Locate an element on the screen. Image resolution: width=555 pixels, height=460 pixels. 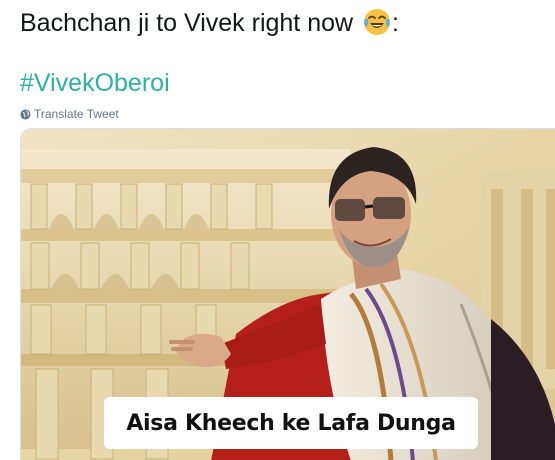
hashtag-link: #VivekOberoi is located at coordinates (95, 83).